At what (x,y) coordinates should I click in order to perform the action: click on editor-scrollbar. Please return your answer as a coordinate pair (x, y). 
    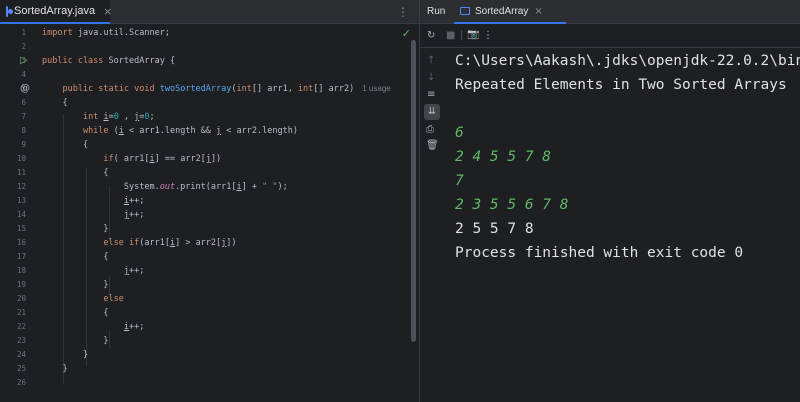
    Looking at the image, I should click on (413, 191).